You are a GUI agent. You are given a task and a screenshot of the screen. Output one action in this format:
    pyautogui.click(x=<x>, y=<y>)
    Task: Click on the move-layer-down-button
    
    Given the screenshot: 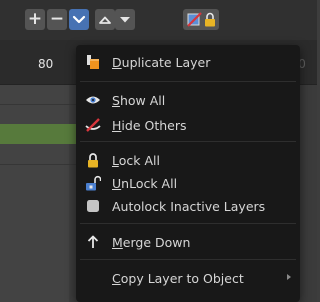 What is the action you would take?
    pyautogui.click(x=125, y=19)
    